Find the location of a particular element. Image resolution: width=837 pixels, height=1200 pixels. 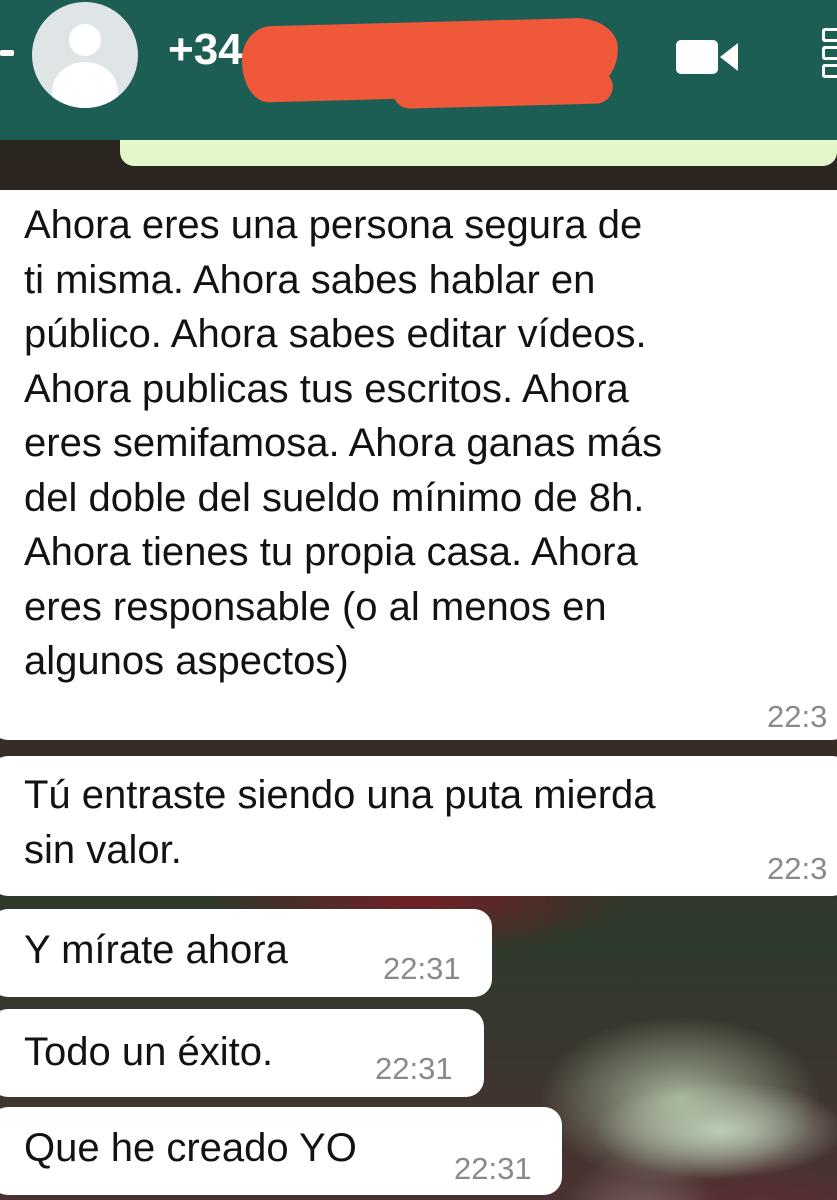

avatar-placeholder-icon is located at coordinates (85, 55).